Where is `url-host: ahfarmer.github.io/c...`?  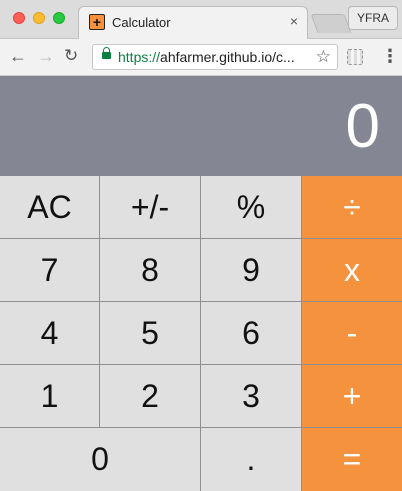 url-host: ahfarmer.github.io/c... is located at coordinates (227, 57).